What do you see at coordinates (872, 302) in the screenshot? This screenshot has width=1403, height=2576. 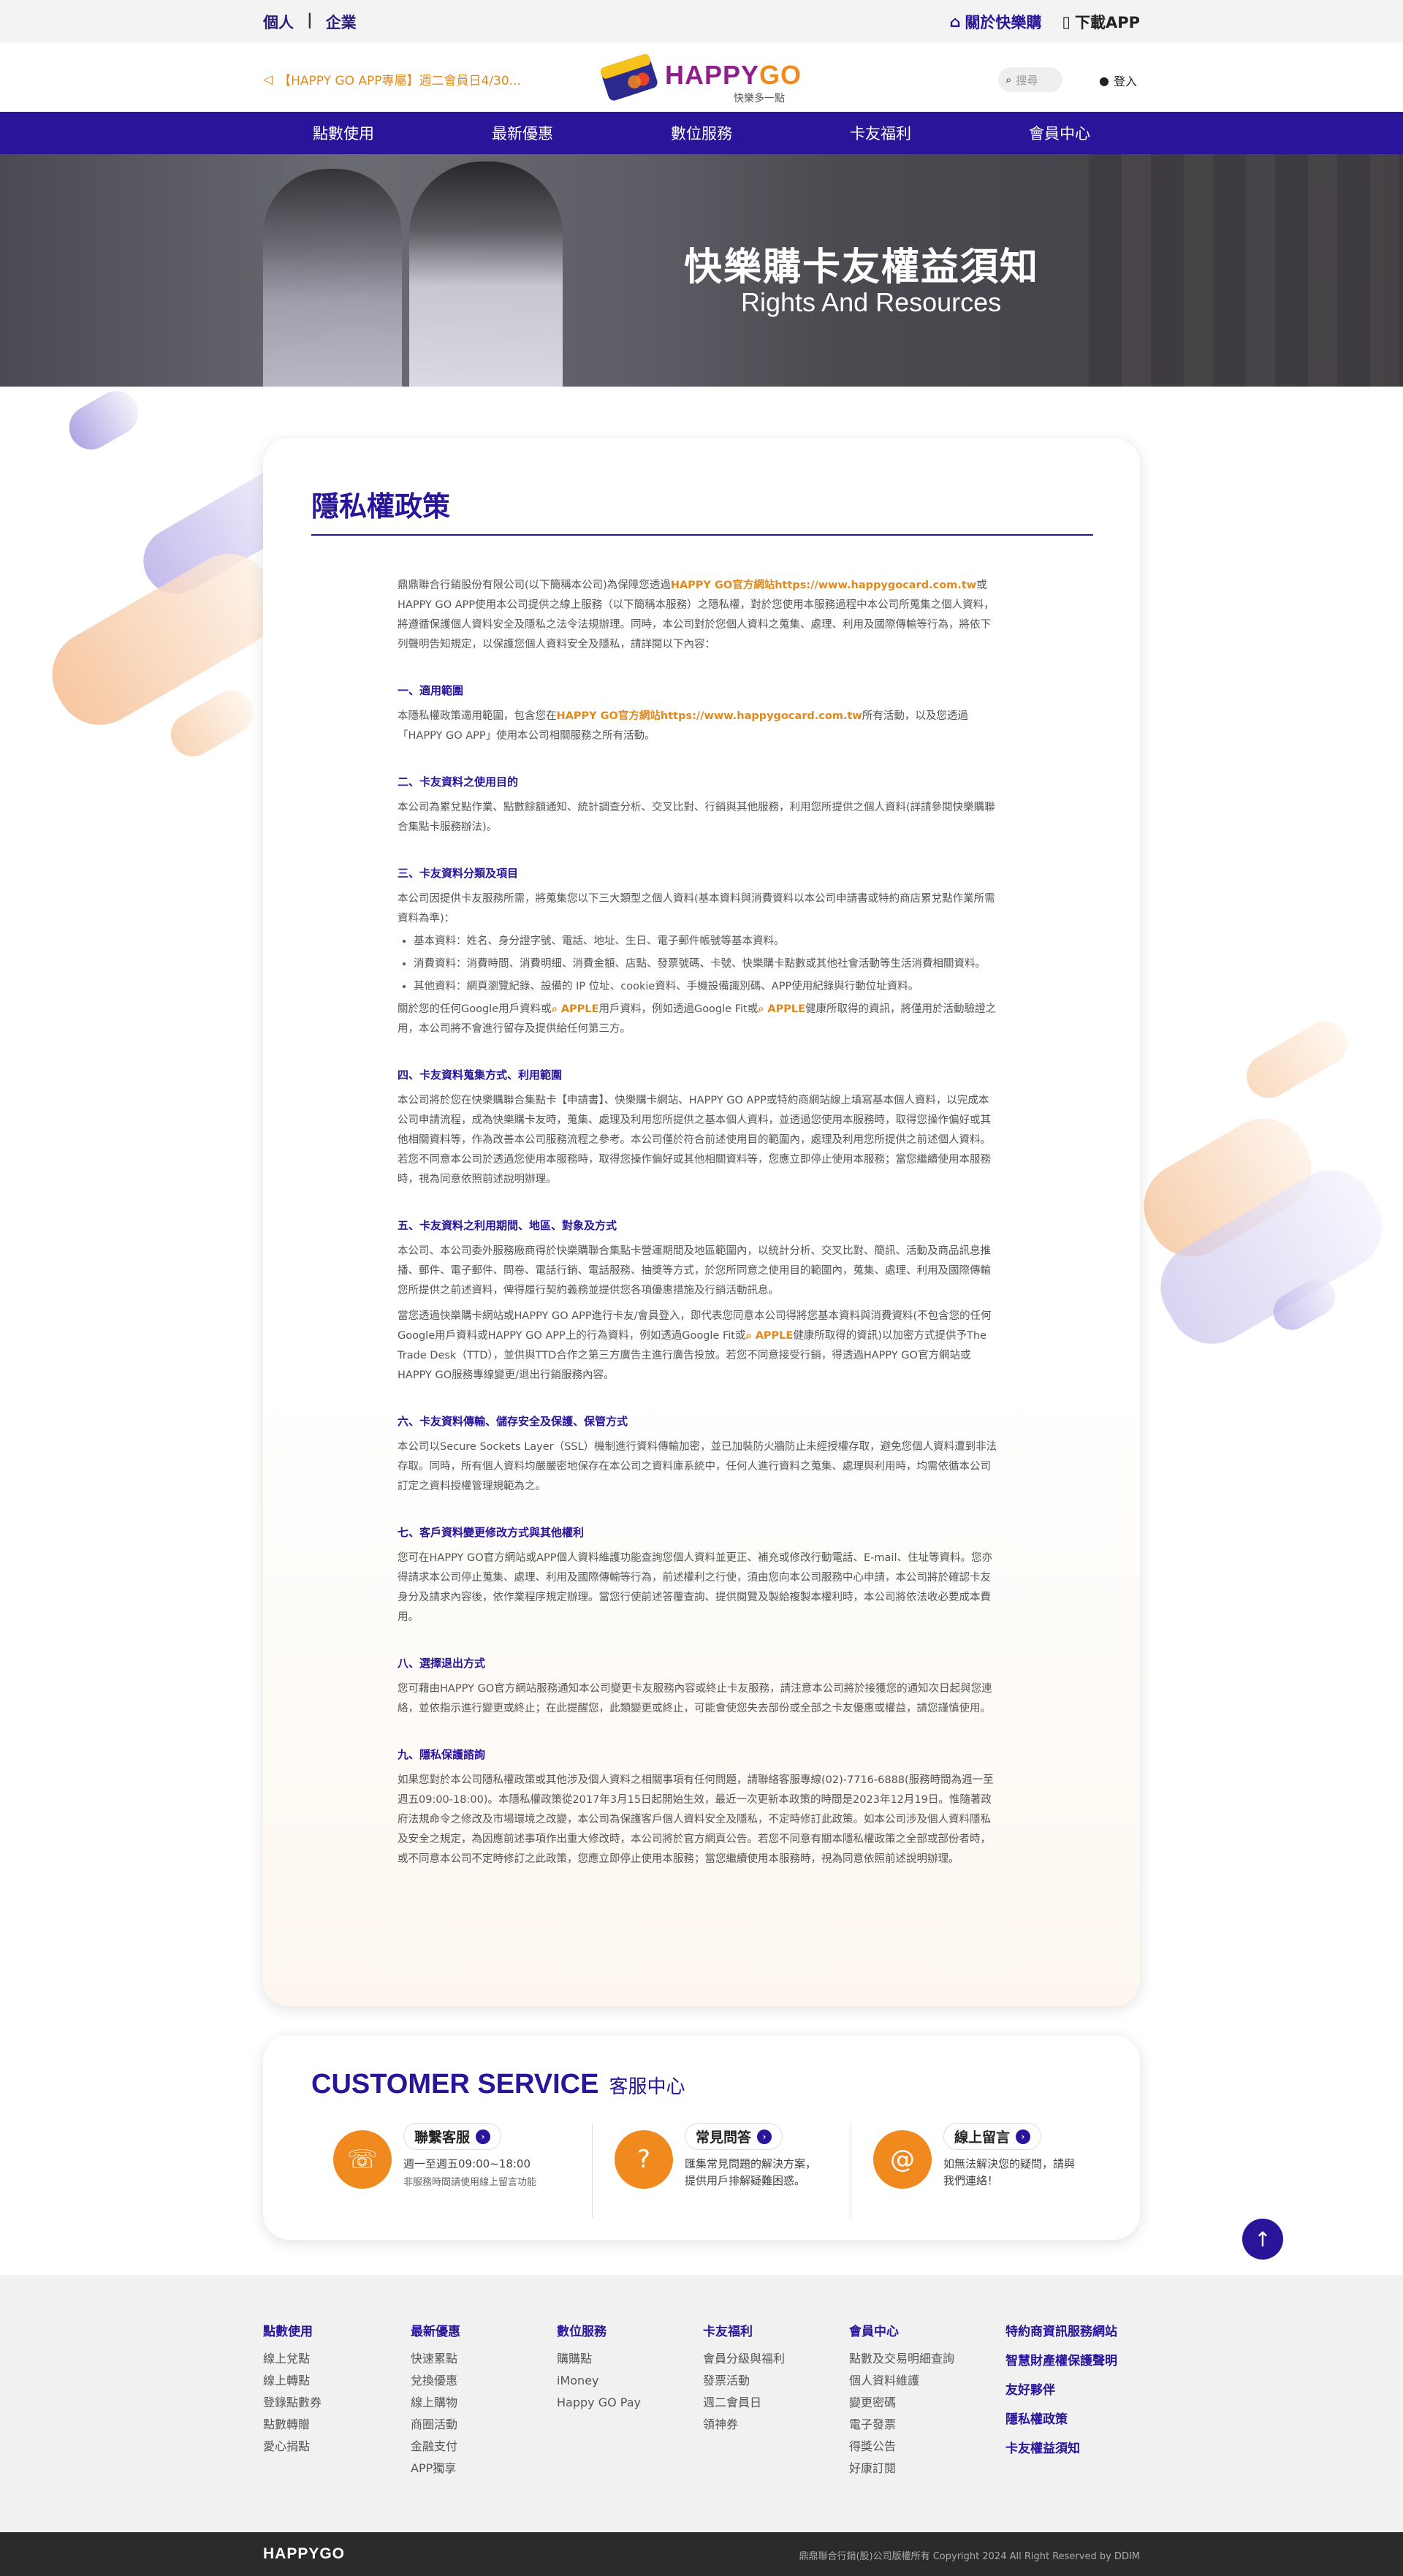 I see `banner-subtitle: Rights And Resources` at bounding box center [872, 302].